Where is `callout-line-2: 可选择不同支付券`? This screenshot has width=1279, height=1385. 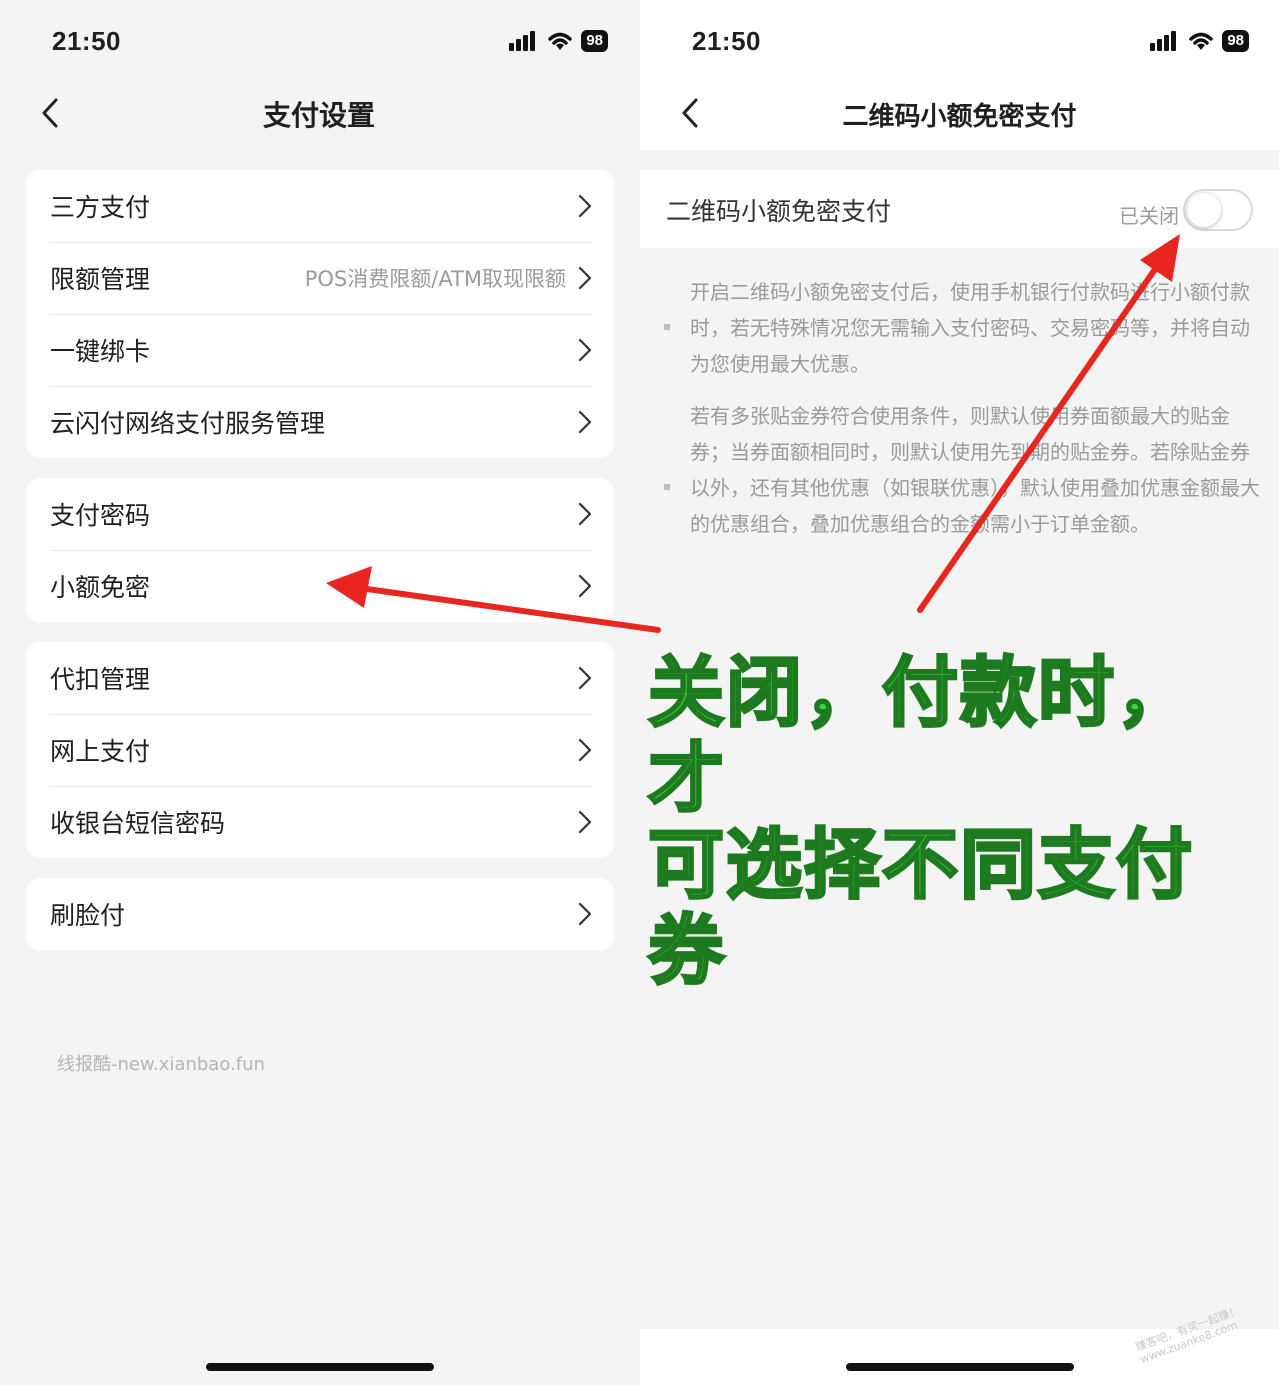
callout-line-2: 可选择不同支付券 is located at coordinates (920, 907).